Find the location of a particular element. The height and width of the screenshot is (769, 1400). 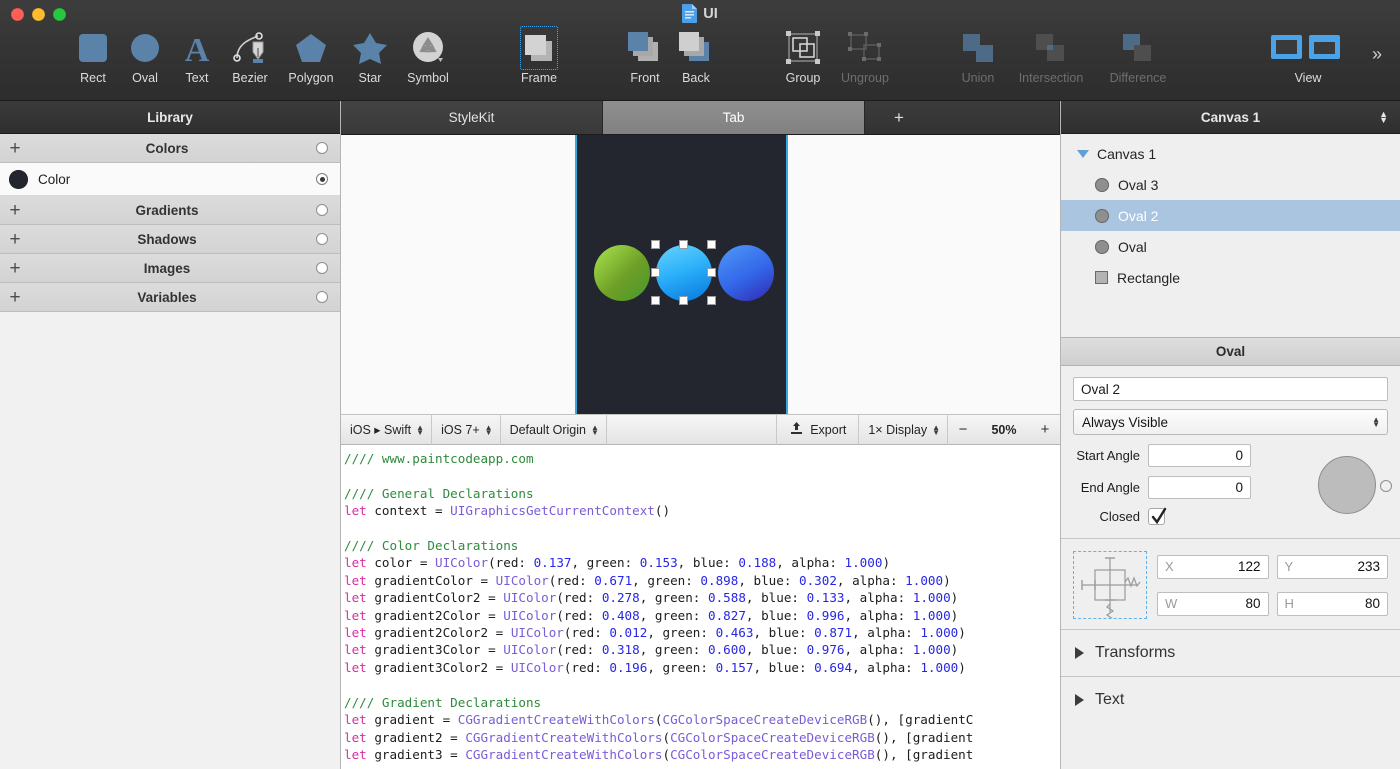

view-layout-icon is located at coordinates (1308, 48).